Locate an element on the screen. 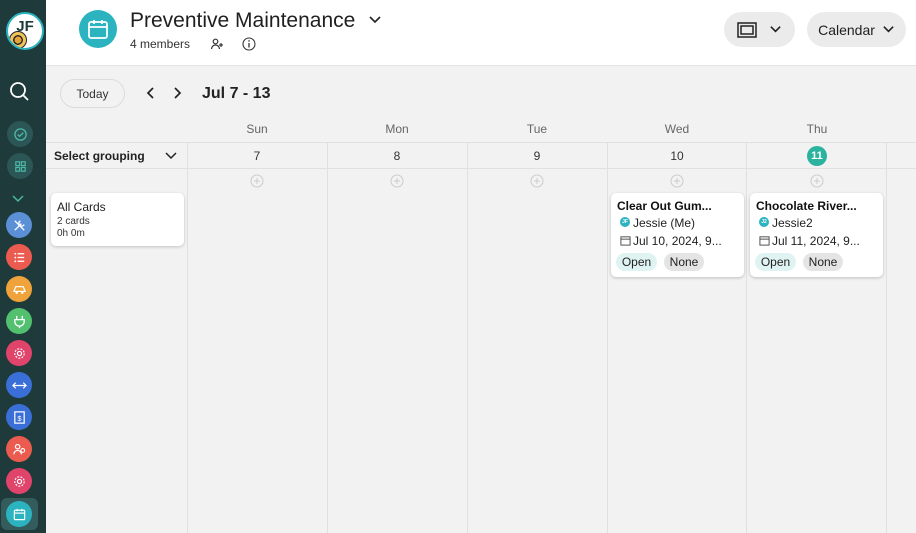  day-name-tue: Tue is located at coordinates (537, 129).